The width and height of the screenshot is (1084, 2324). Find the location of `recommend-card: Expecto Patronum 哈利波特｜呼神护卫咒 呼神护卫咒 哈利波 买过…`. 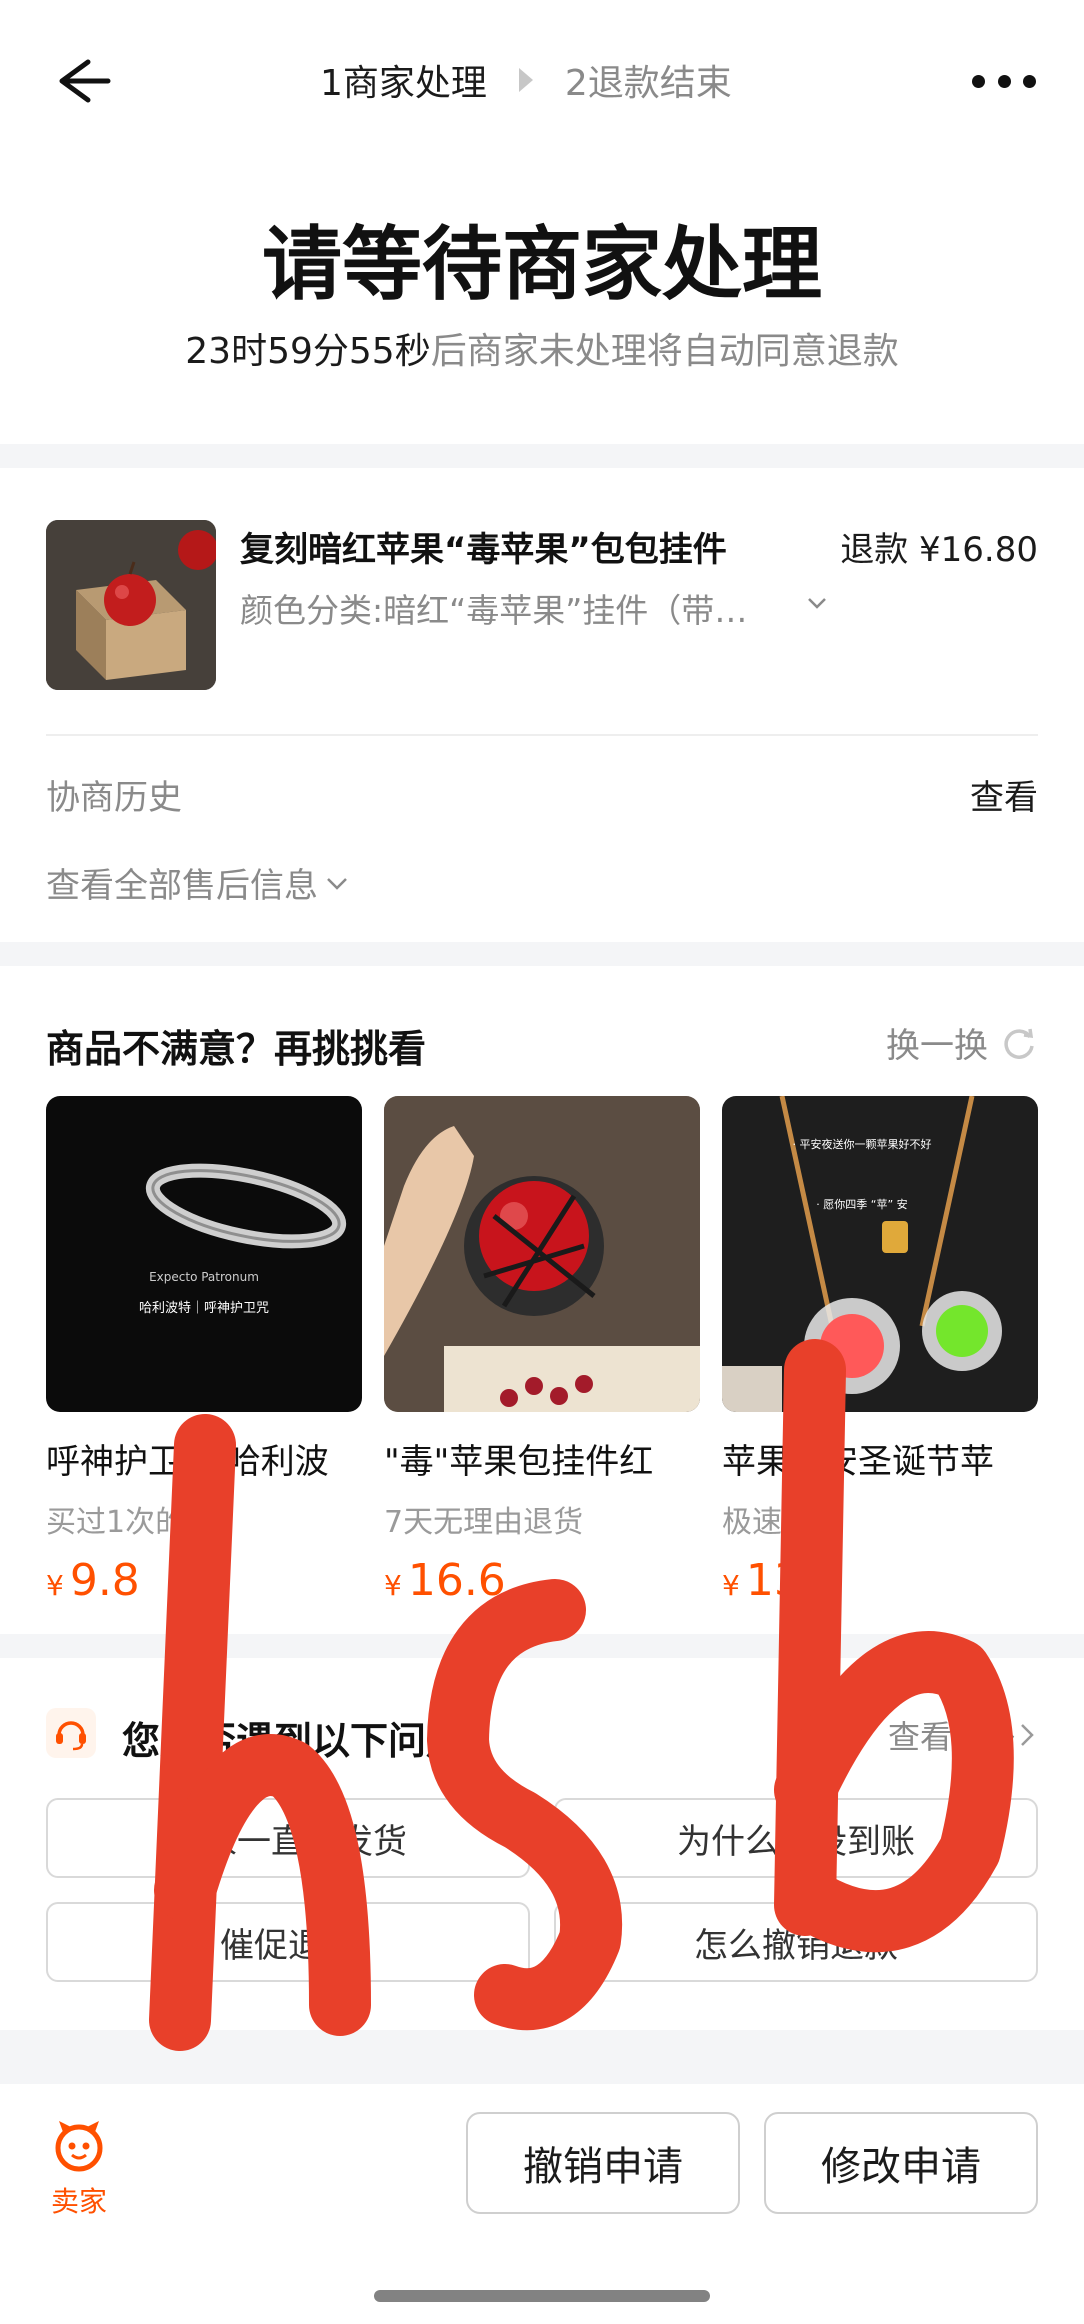

recommend-card: Expecto Patronum 哈利波特｜呼神护卫咒 呼神护卫咒 哈利波 买过… is located at coordinates (204, 1351).